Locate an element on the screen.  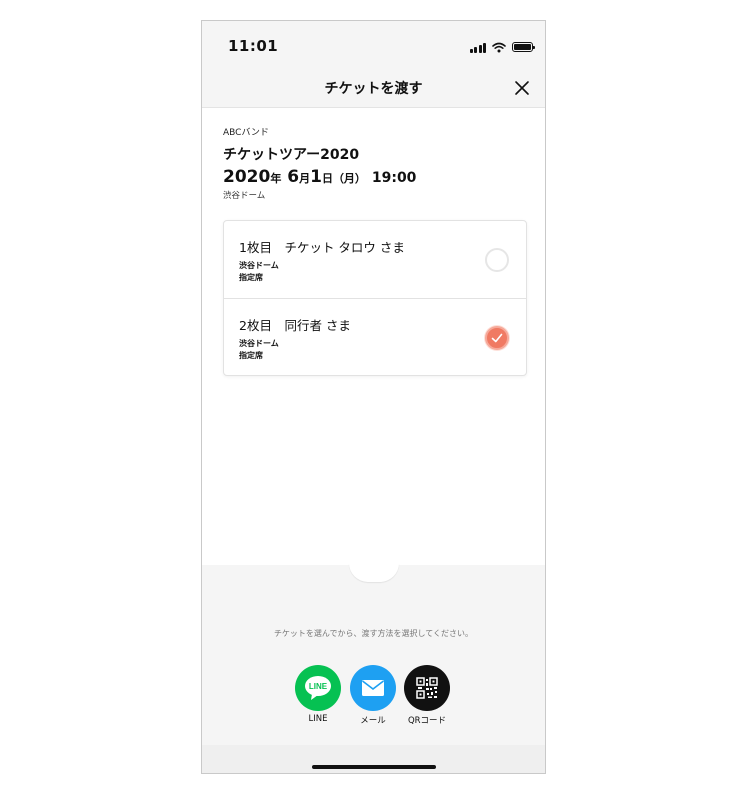
share-line-label: LINE is located at coordinates (318, 719).